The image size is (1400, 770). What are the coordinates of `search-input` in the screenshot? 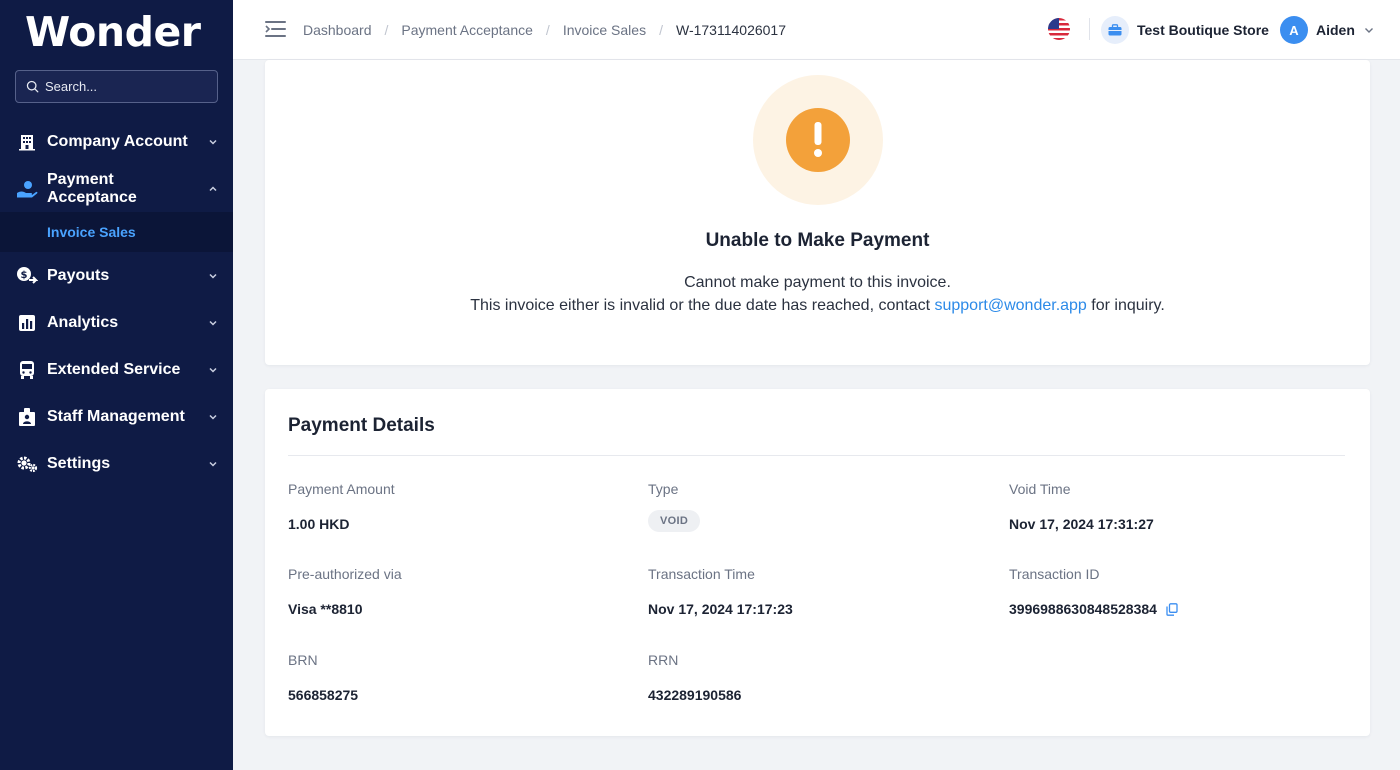 It's located at (125, 86).